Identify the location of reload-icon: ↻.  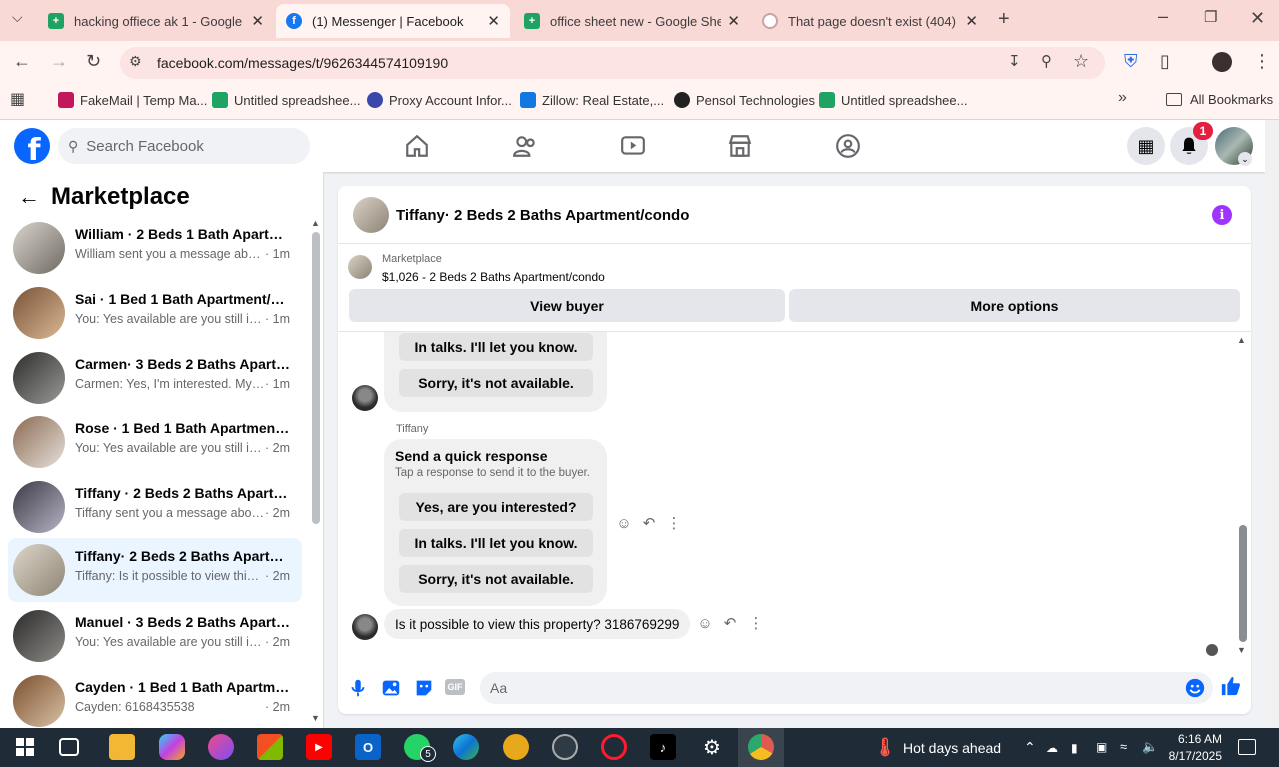
(93, 61).